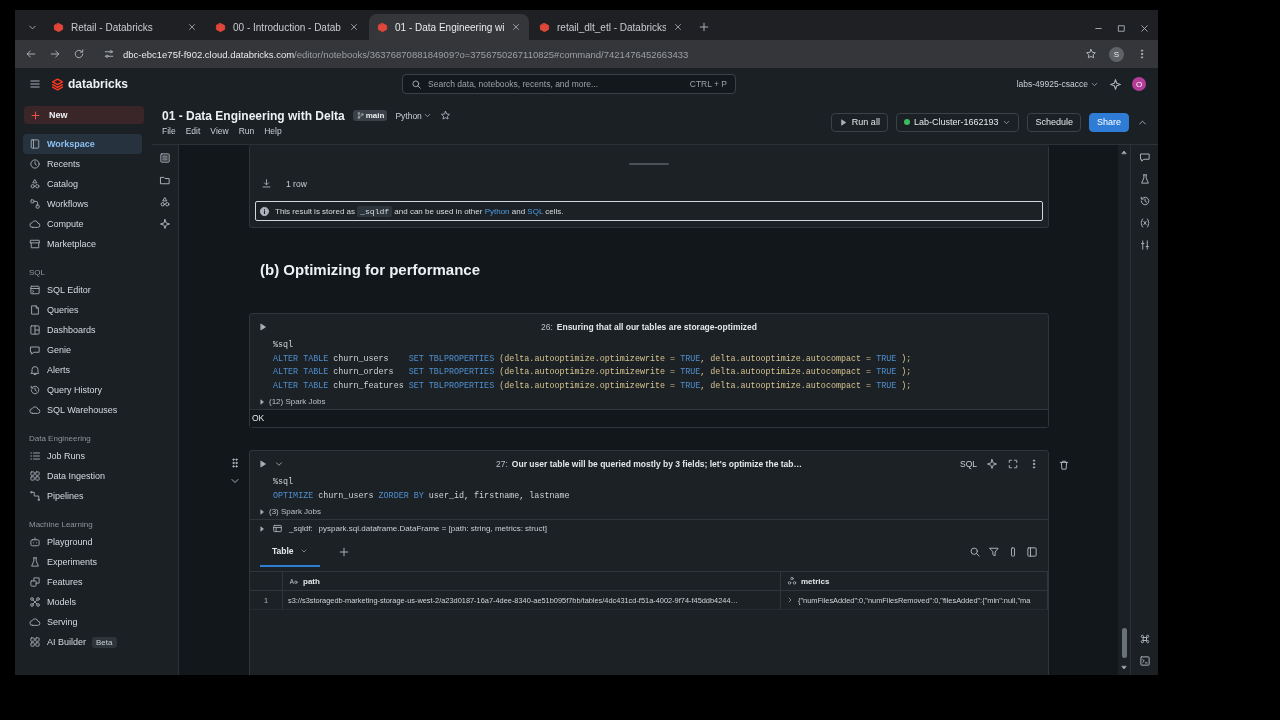 This screenshot has width=1280, height=720. Describe the element at coordinates (445, 115) in the screenshot. I see `favorite-star-icon` at that location.